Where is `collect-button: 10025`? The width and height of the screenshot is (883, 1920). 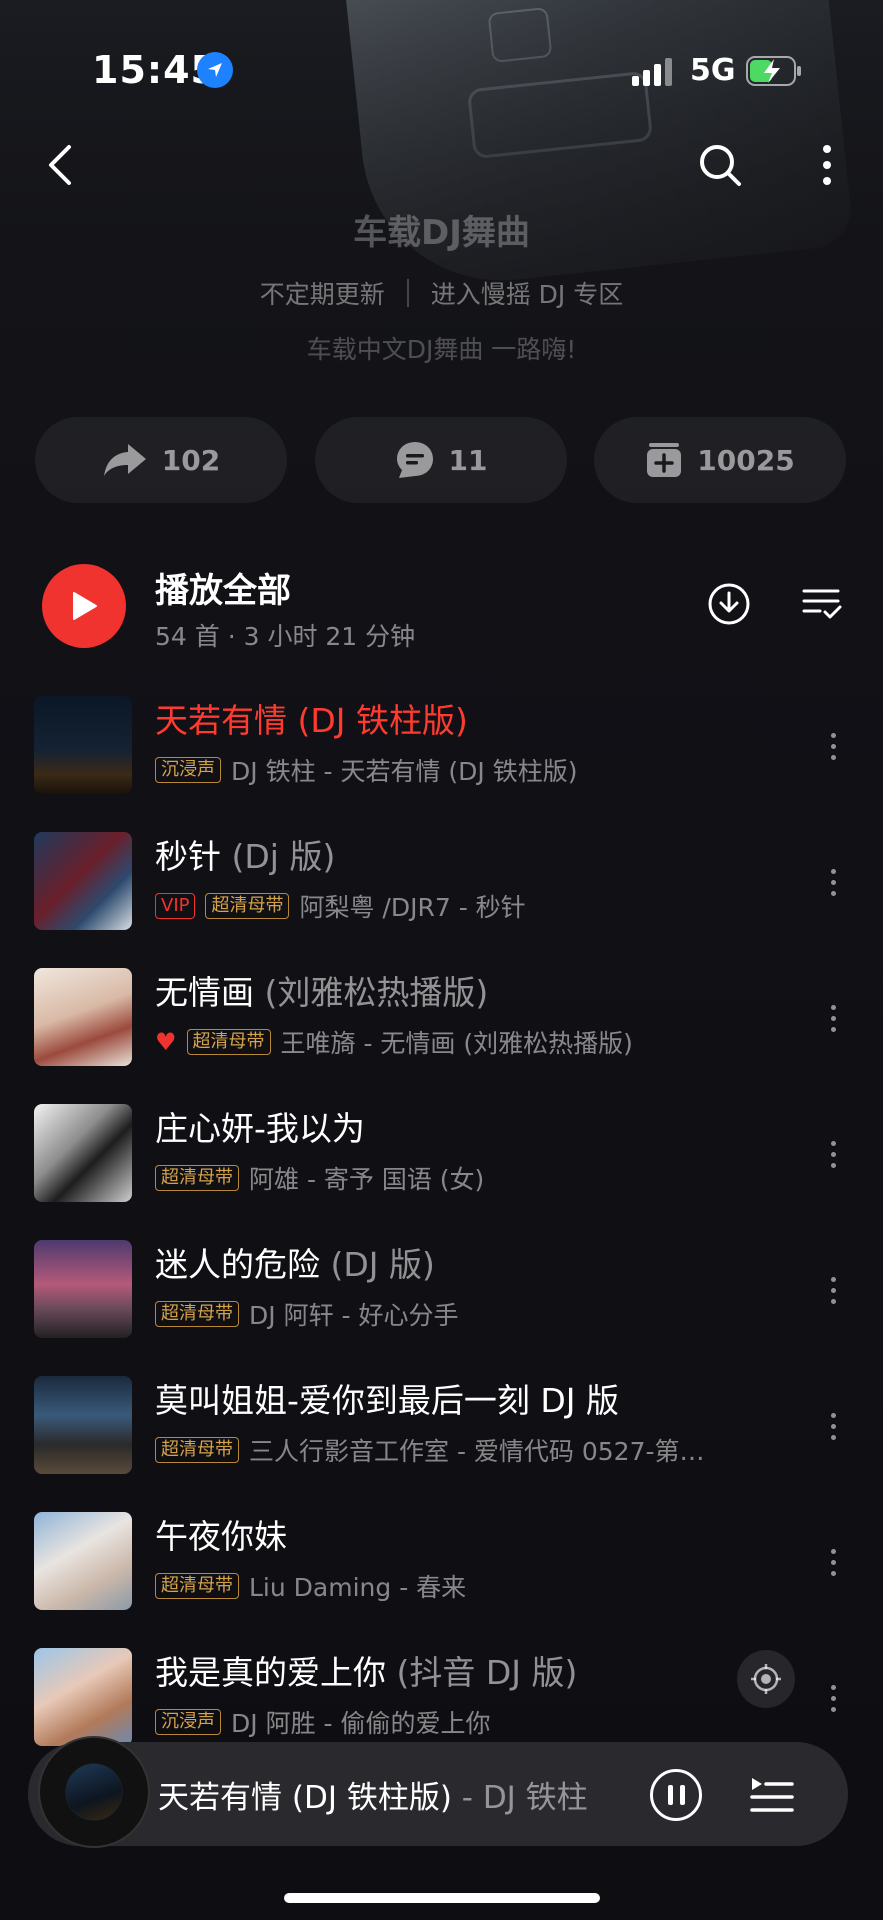 collect-button: 10025 is located at coordinates (720, 460).